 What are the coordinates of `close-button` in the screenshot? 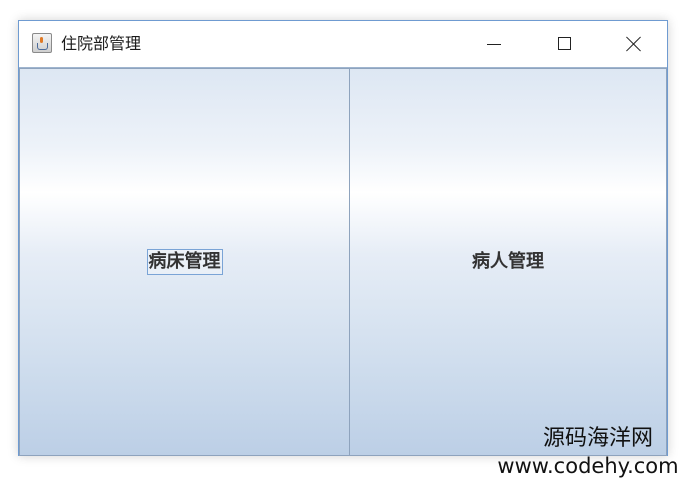 It's located at (634, 44).